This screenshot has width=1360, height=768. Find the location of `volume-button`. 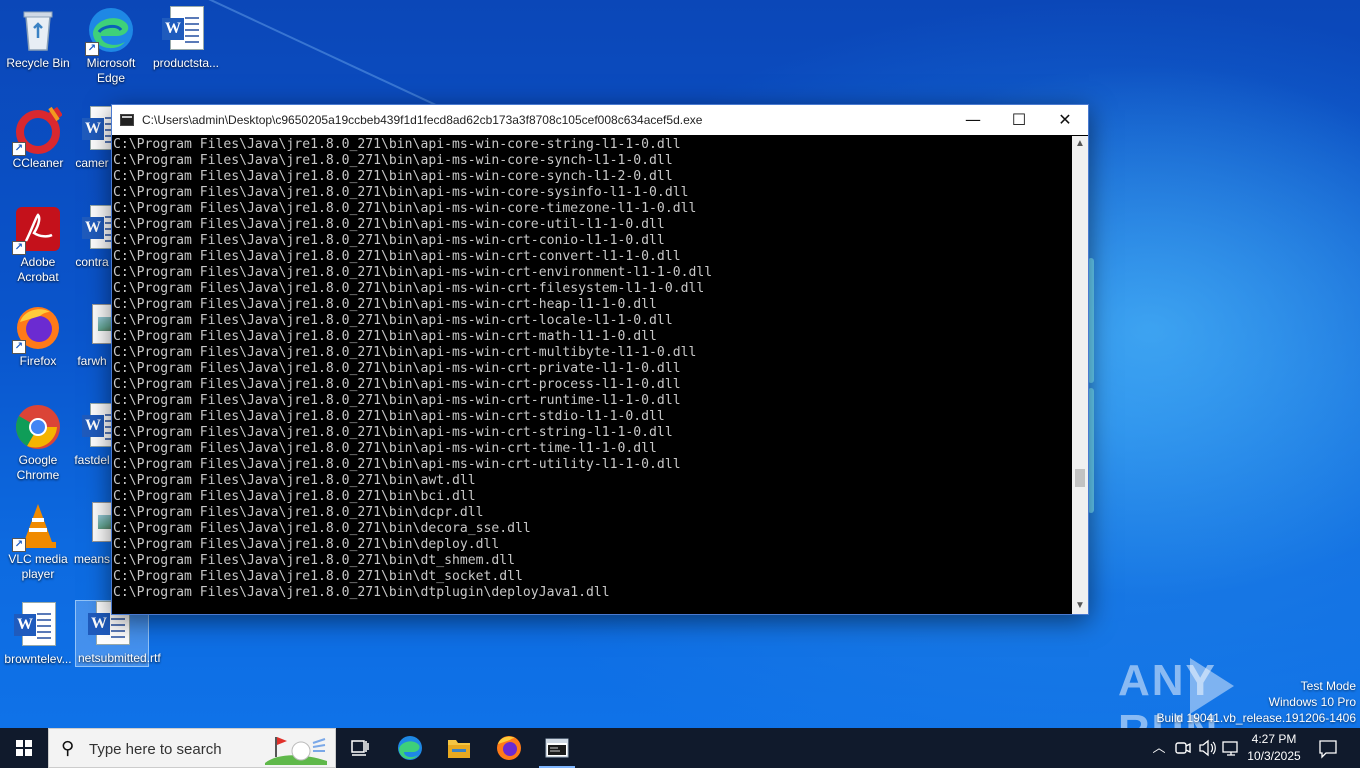

volume-button is located at coordinates (1207, 748).